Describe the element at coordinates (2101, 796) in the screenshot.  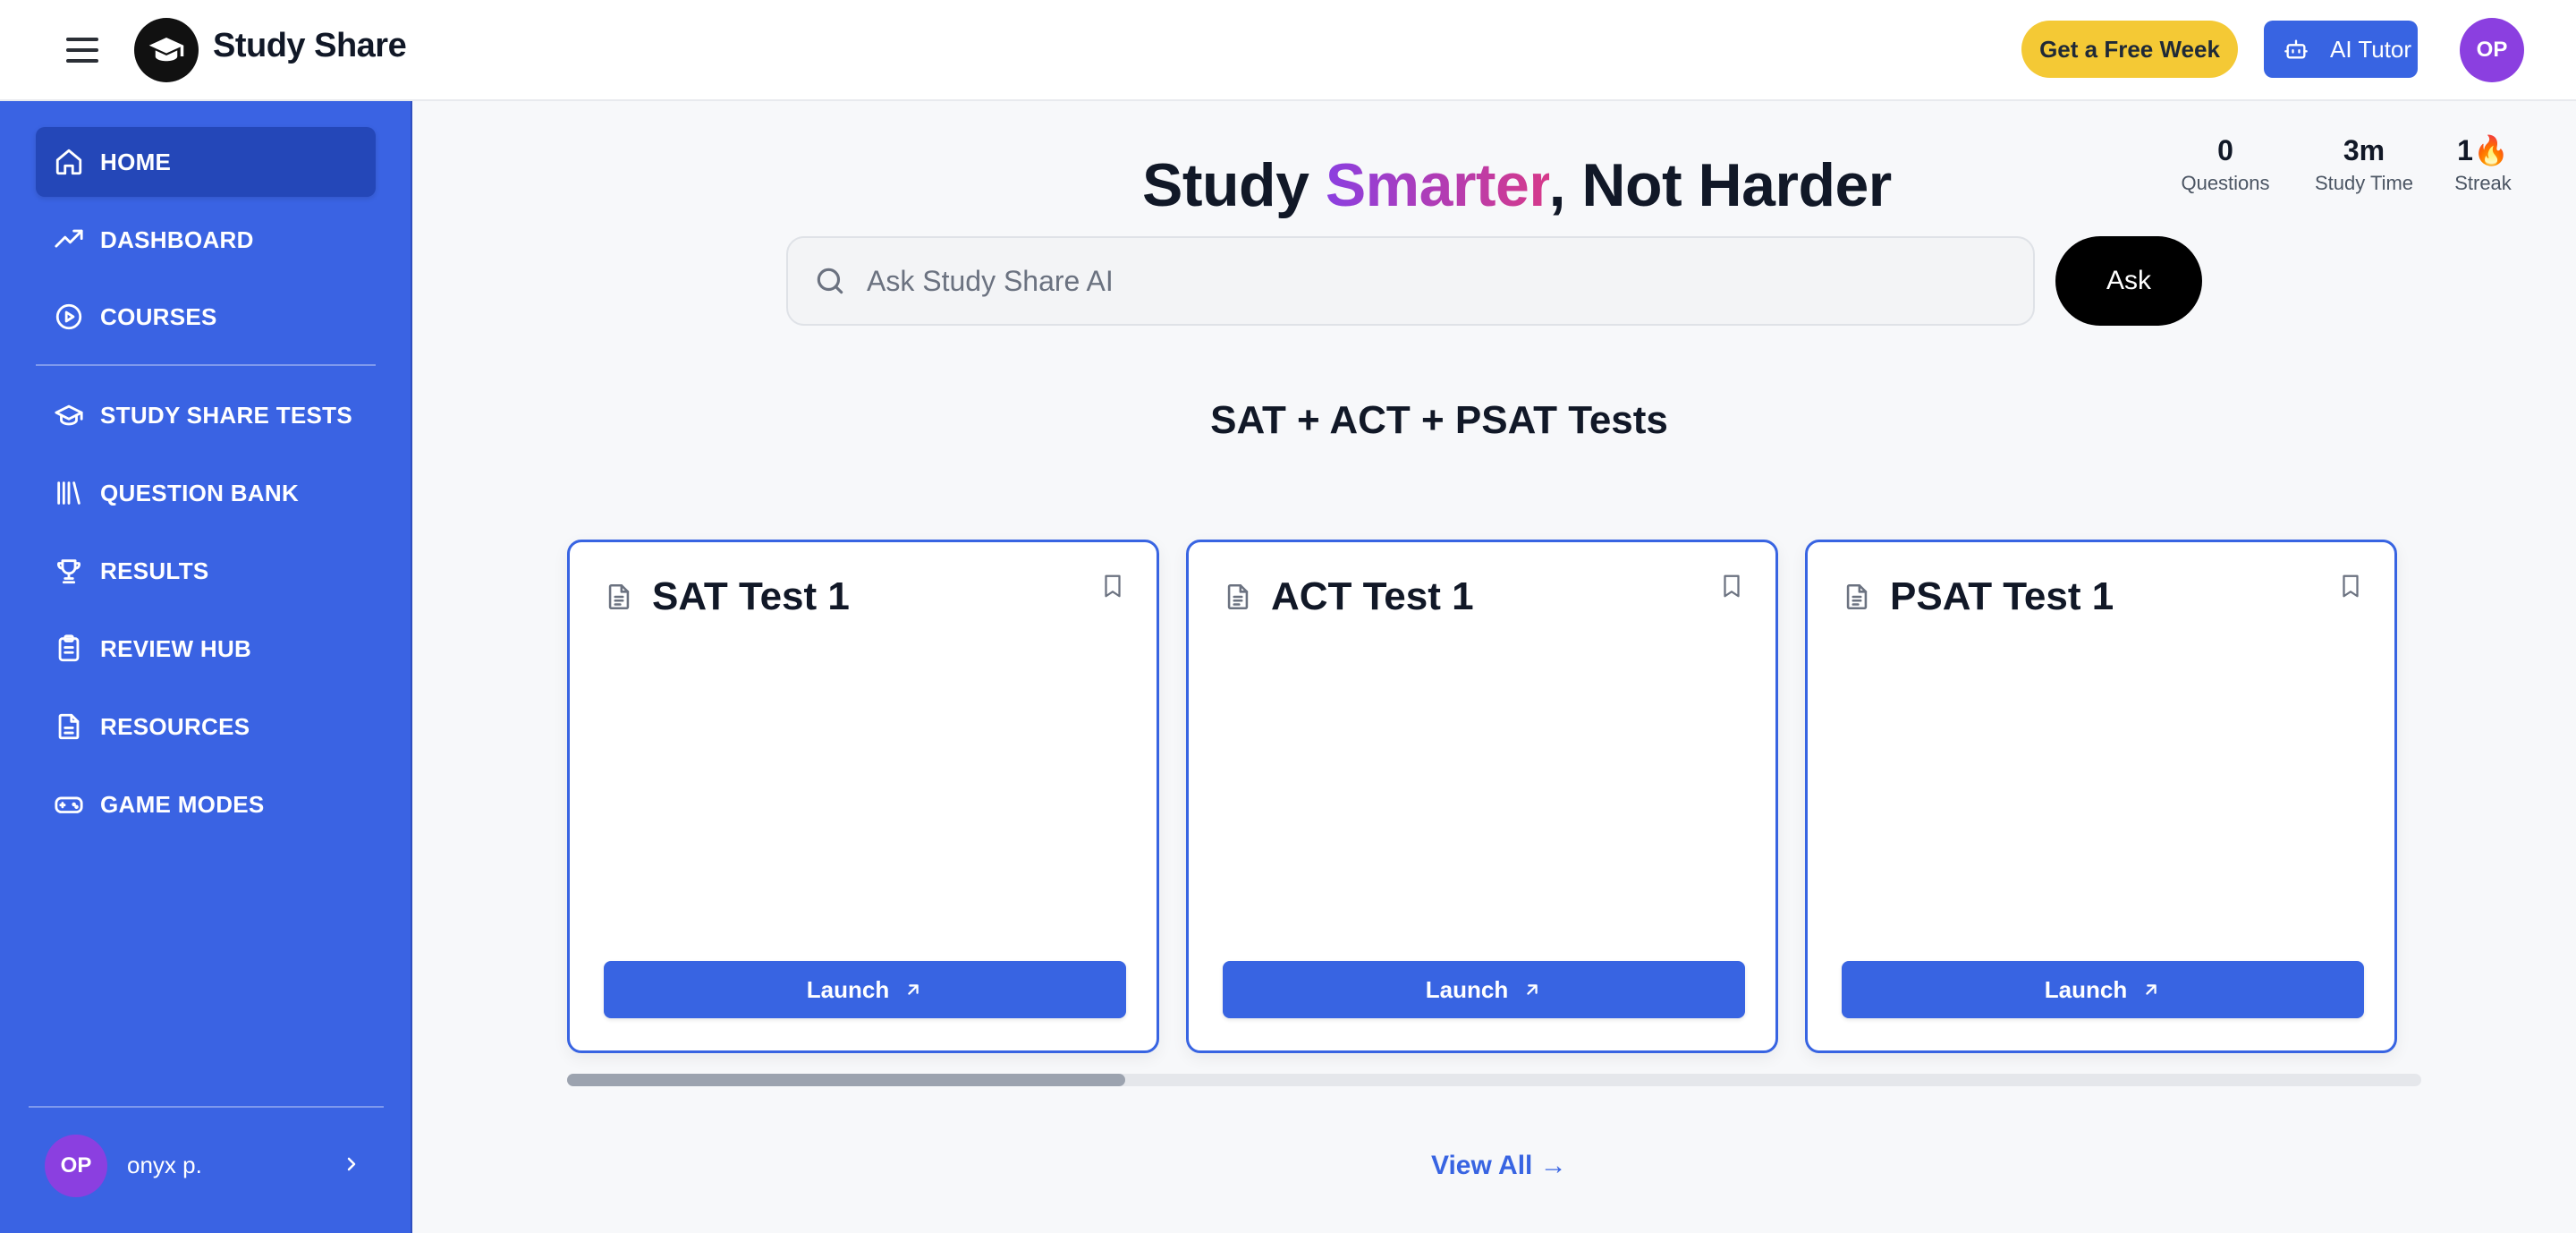
I see `test-card-psat: PSAT Test 1 Launch` at that location.